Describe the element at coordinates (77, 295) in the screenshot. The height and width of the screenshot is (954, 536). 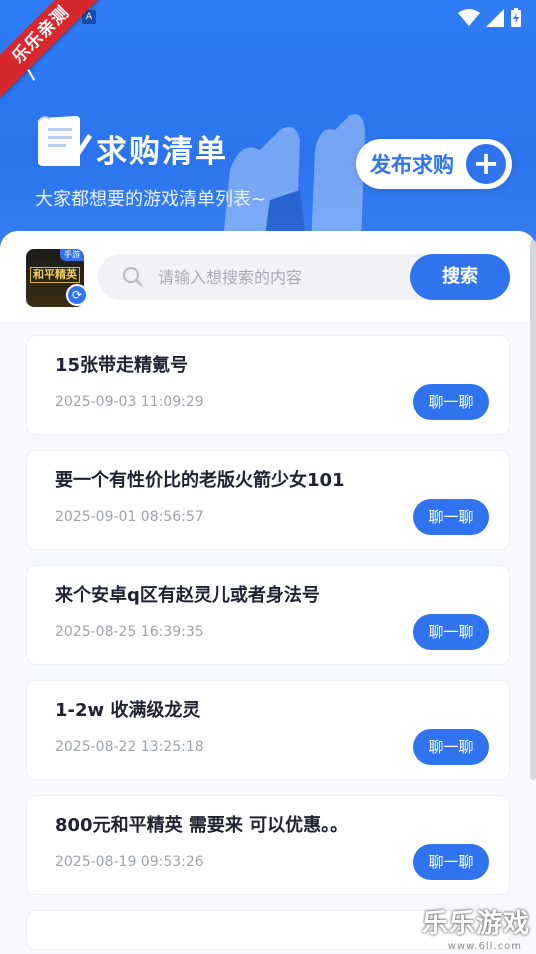
I see `switch-game-icon: ⟳` at that location.